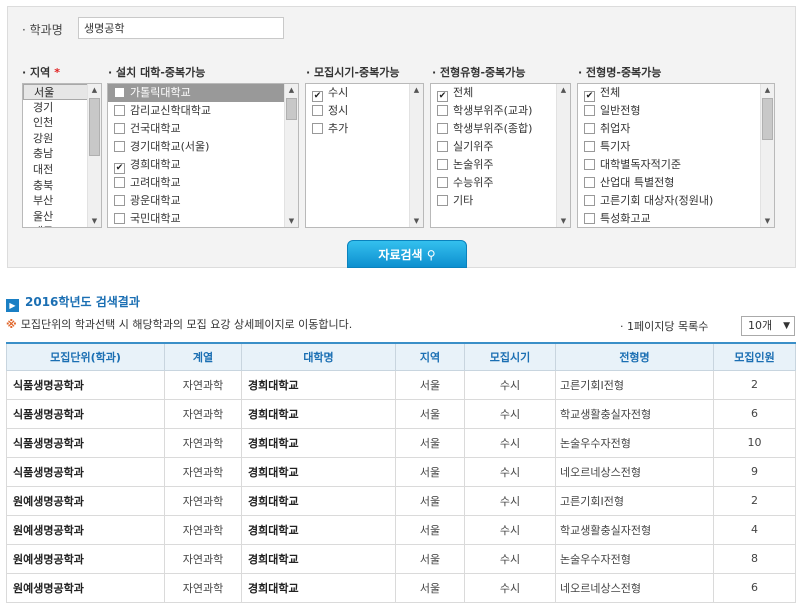 This screenshot has width=804, height=607. I want to click on list-item: 건국대학교, so click(203, 129).